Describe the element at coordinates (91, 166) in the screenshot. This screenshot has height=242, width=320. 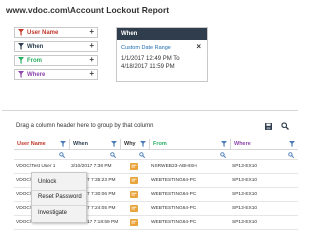
I see `cell-when: 3/10/2017 7:38 PM` at that location.